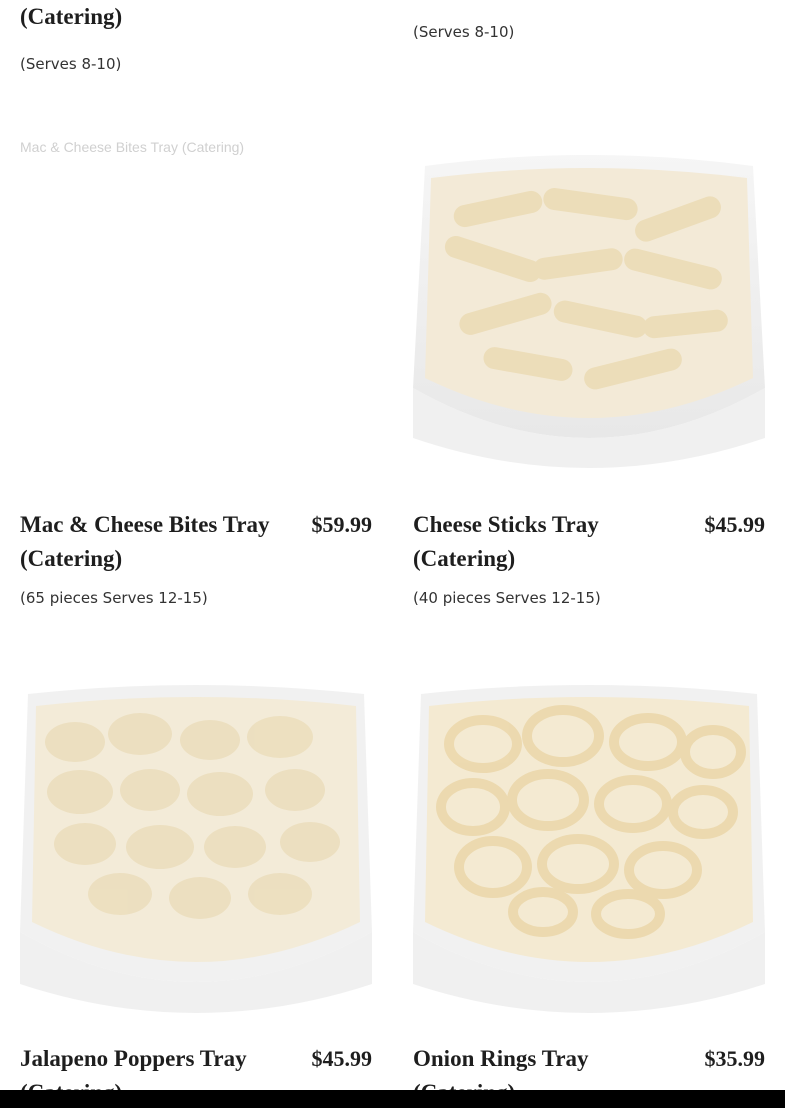  Describe the element at coordinates (114, 598) in the screenshot. I see `item-description: (65 pieces Serves 12-15)` at that location.